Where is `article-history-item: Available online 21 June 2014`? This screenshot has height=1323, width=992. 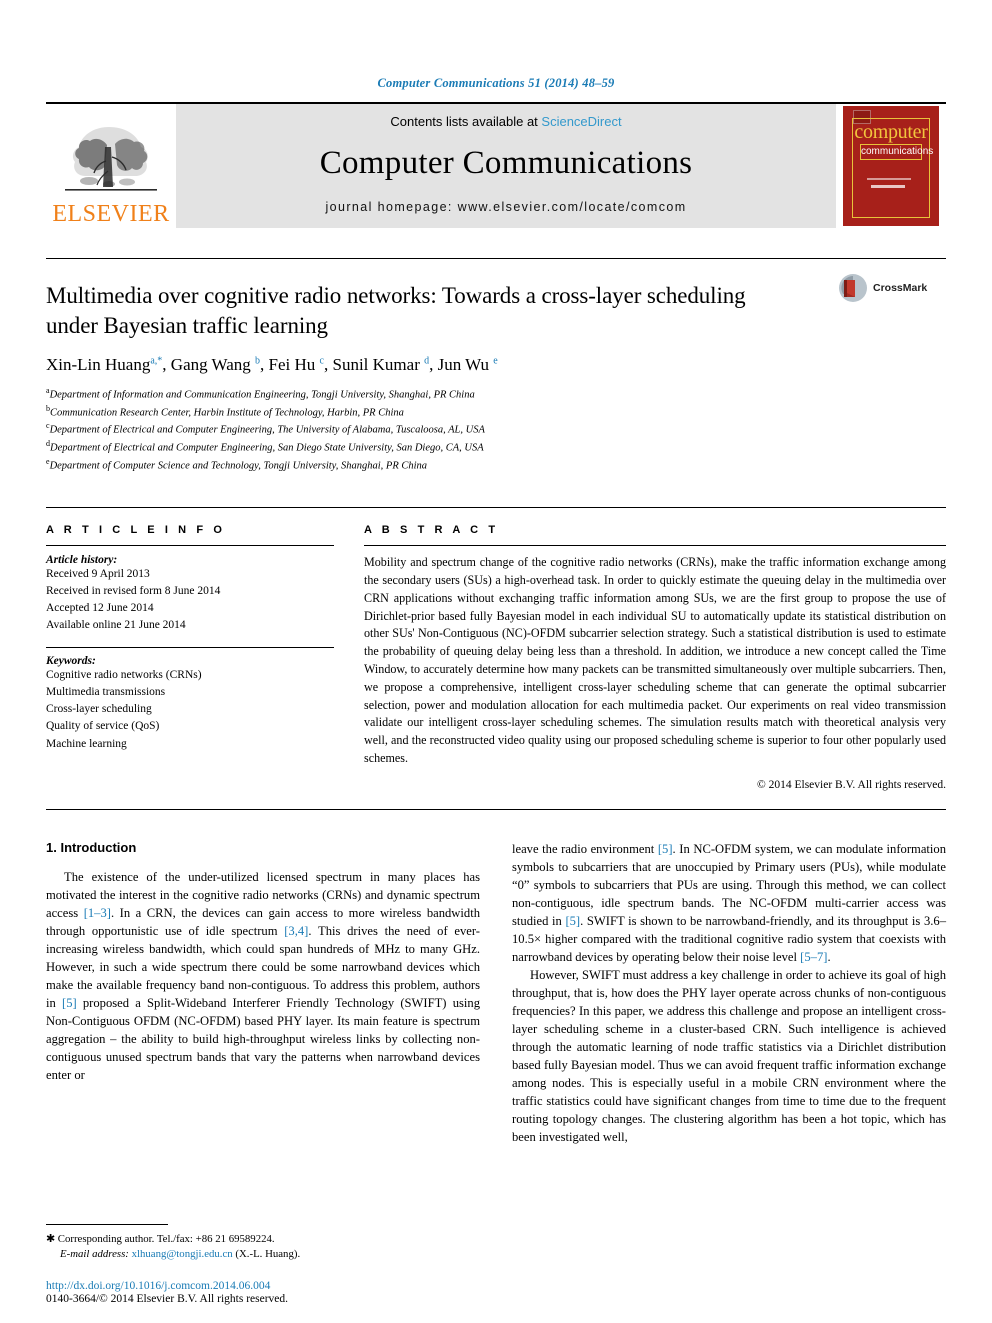
article-history-item: Available online 21 June 2014 is located at coordinates (116, 625).